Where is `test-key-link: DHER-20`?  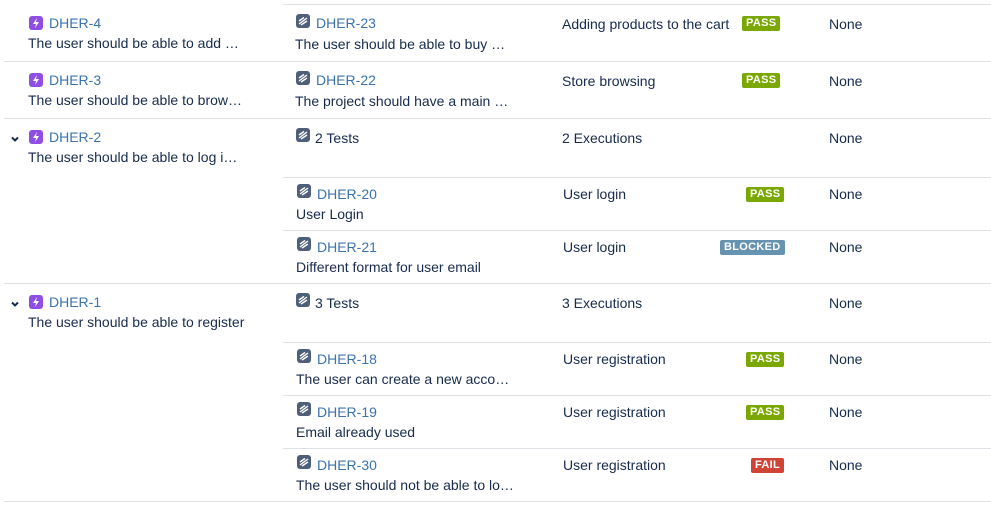
test-key-link: DHER-20 is located at coordinates (347, 194).